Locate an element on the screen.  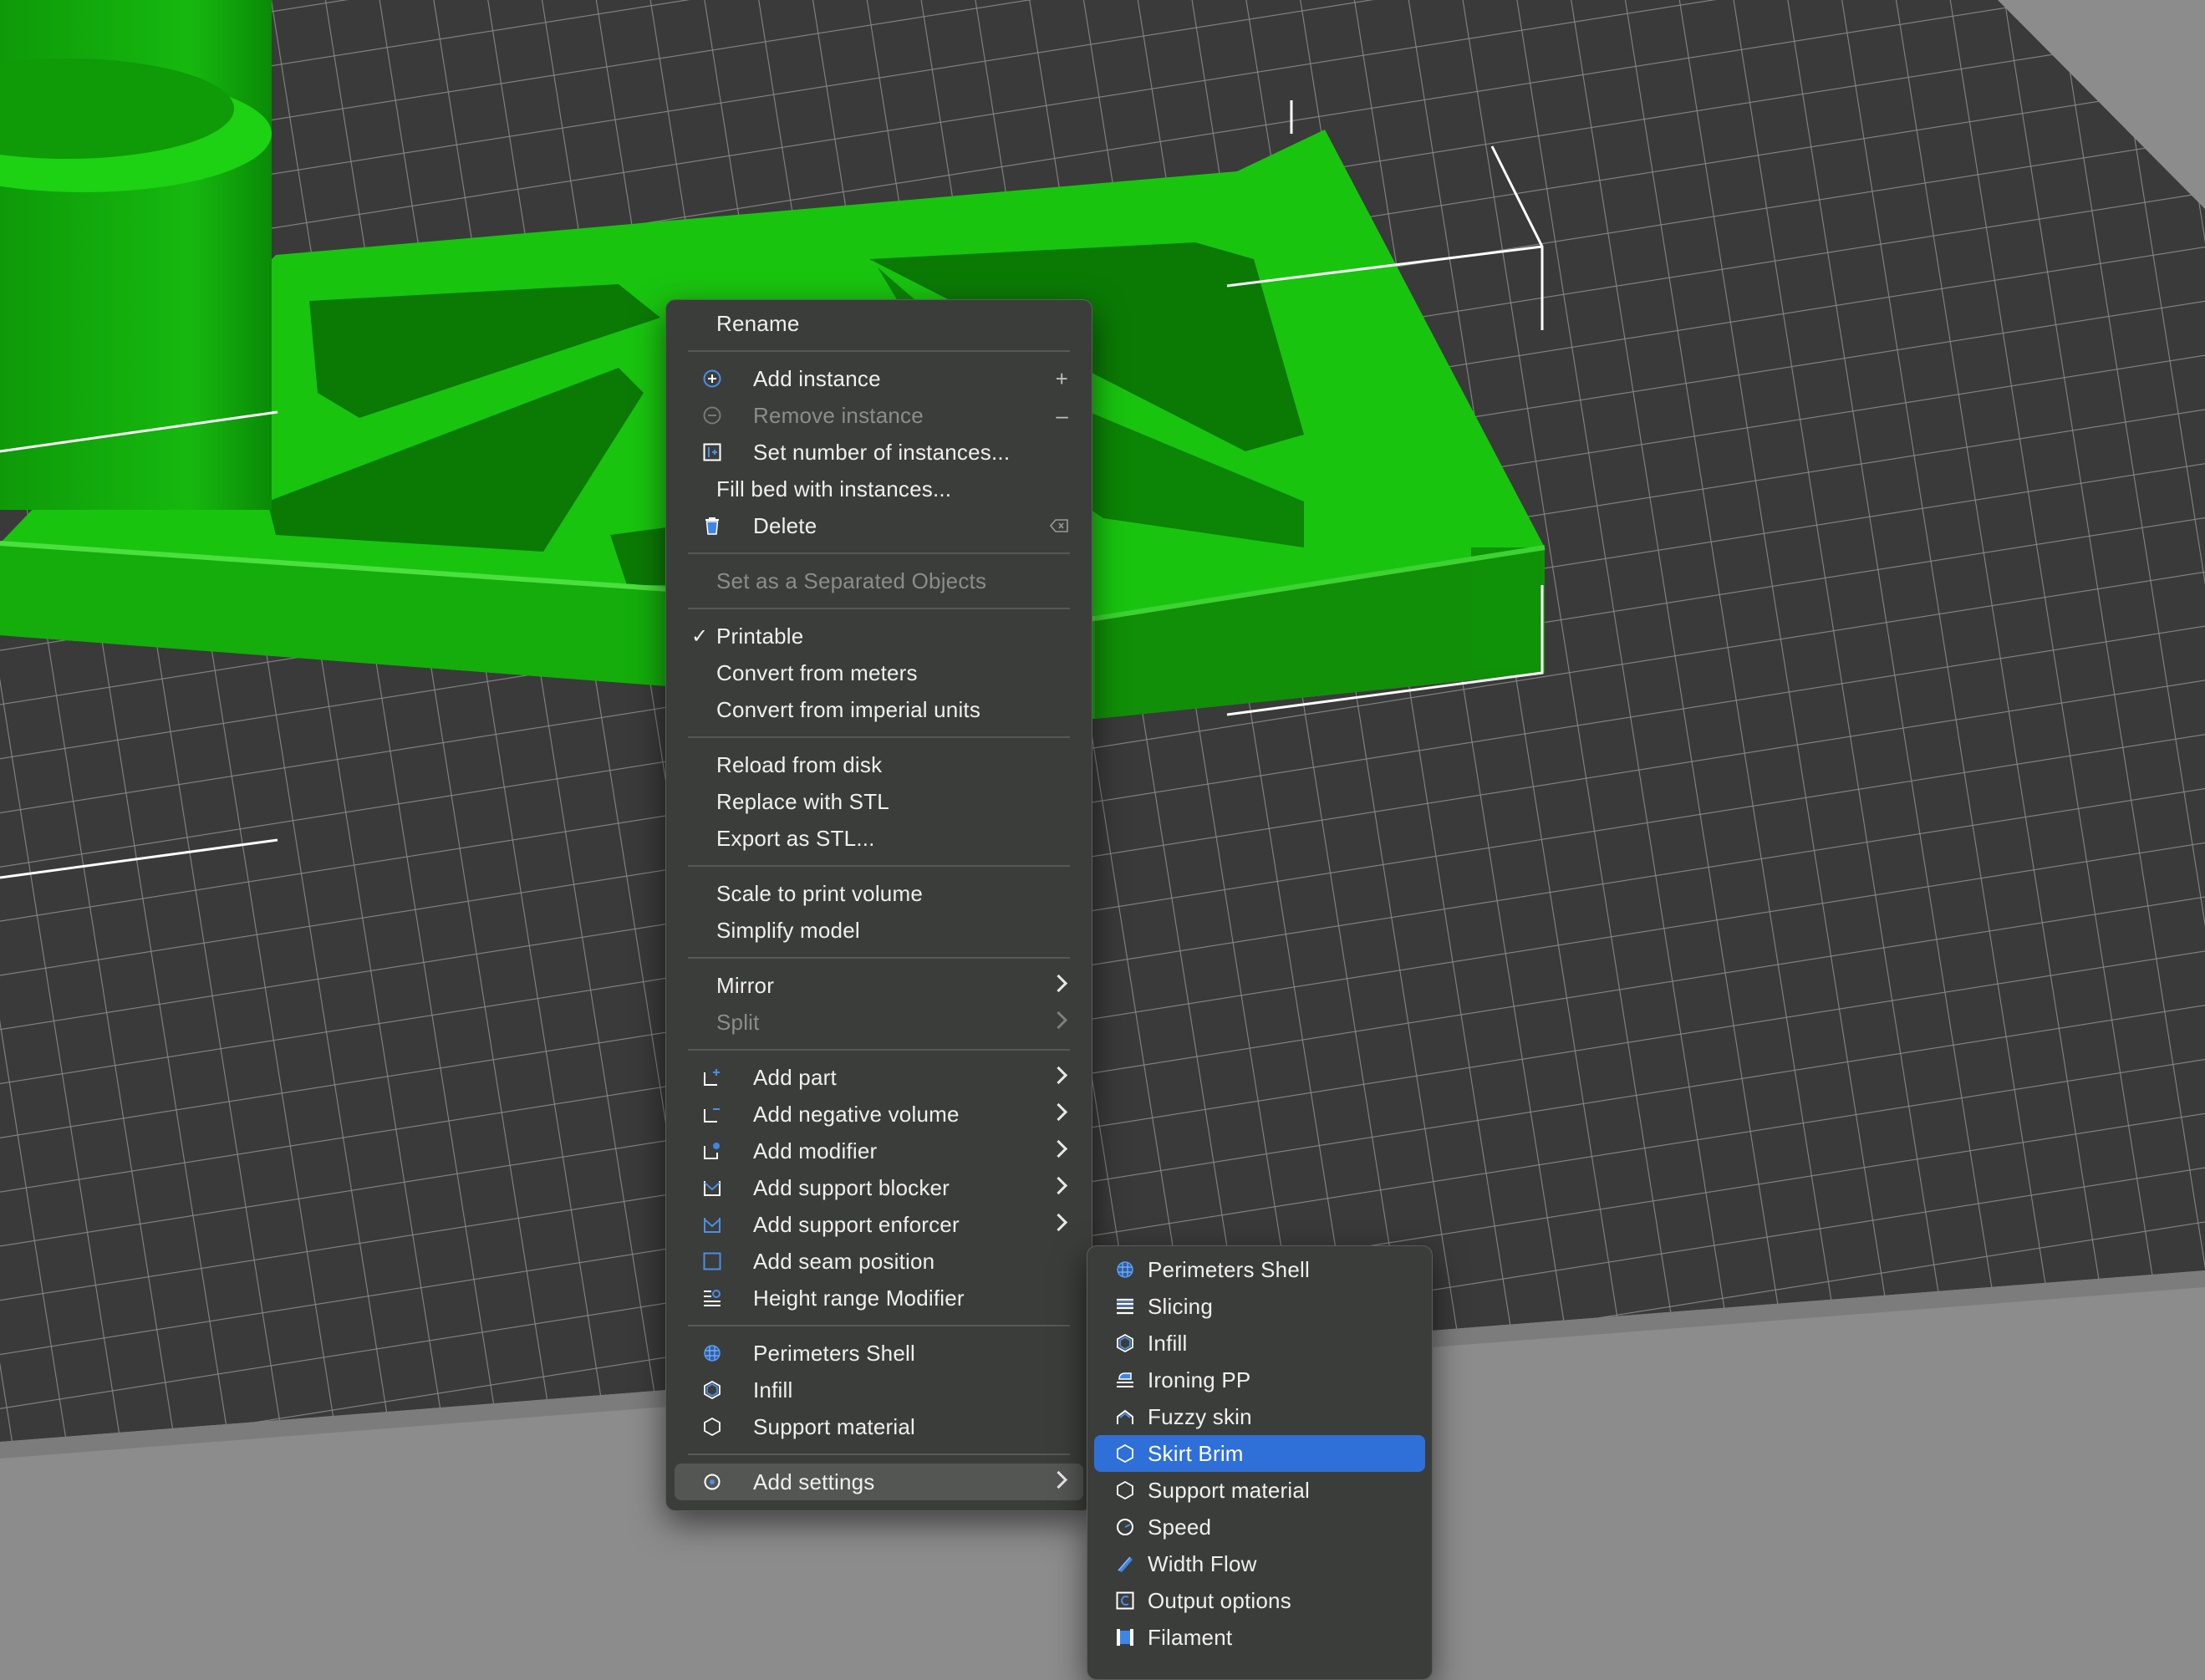
submenu-item-skirt-brim: Skirt Brim is located at coordinates (1259, 1453).